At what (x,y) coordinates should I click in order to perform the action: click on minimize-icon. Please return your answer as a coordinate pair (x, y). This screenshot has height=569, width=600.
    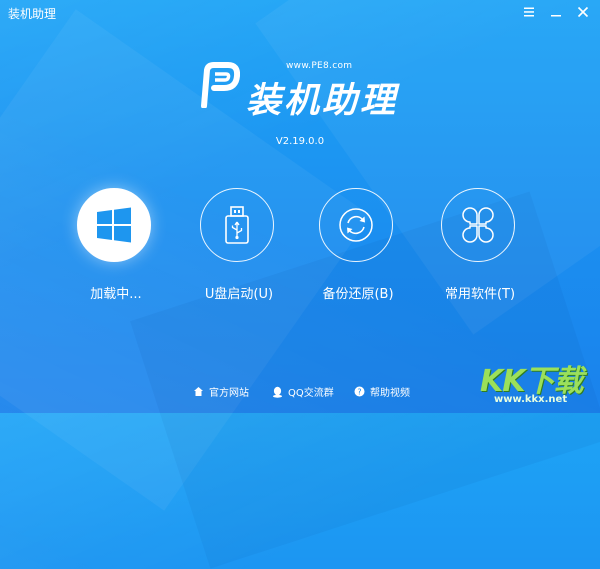
    Looking at the image, I should click on (556, 16).